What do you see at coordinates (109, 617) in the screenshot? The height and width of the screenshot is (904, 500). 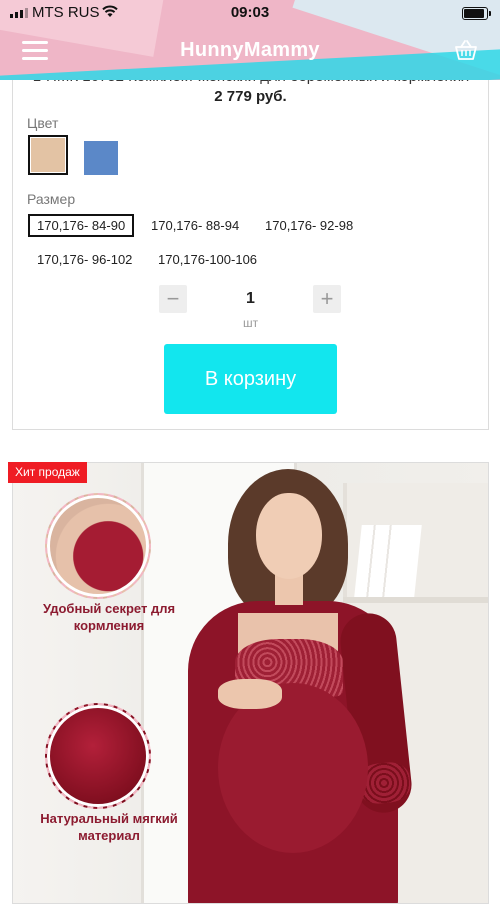 I see `feature-caption-nursing: Удобный секрет для кормления` at bounding box center [109, 617].